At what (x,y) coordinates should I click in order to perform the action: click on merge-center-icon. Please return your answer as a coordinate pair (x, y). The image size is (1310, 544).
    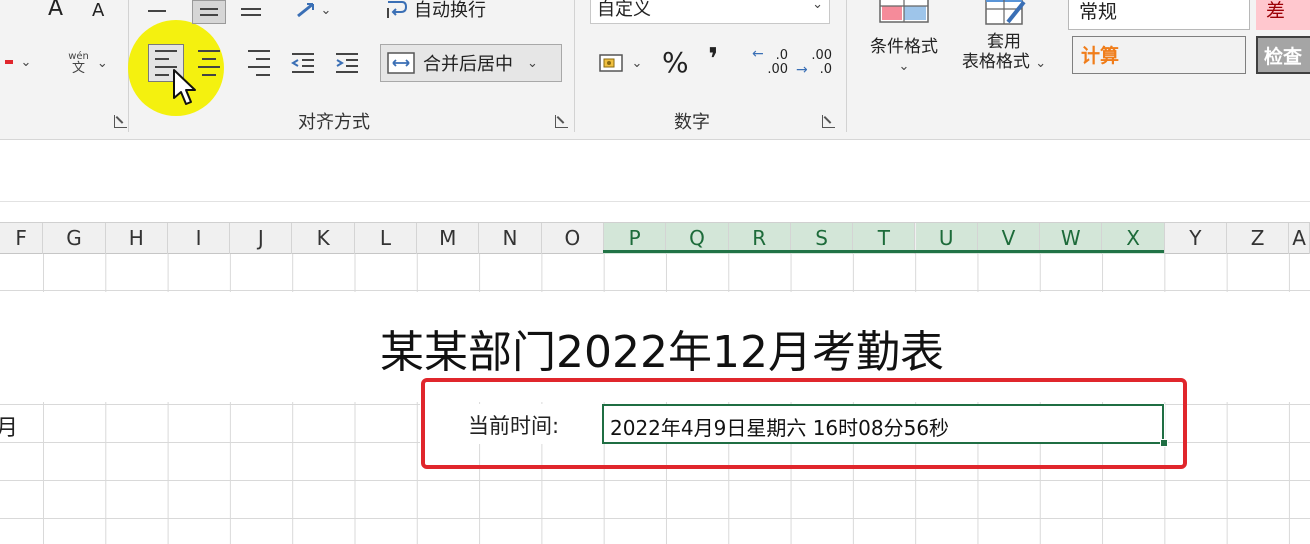
    Looking at the image, I should click on (401, 63).